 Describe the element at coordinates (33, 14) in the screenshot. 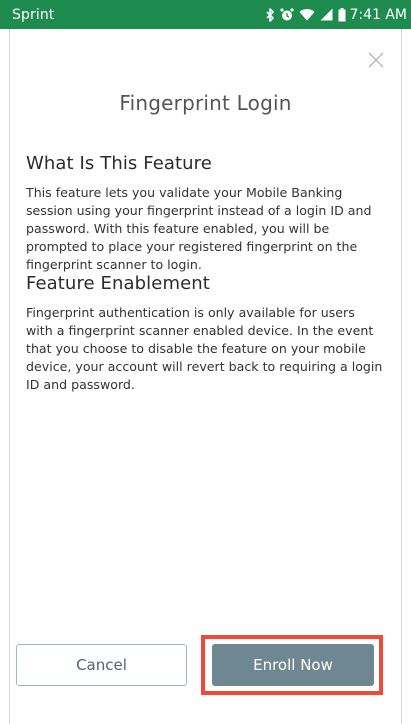

I see `carrier-name: Sprint` at that location.